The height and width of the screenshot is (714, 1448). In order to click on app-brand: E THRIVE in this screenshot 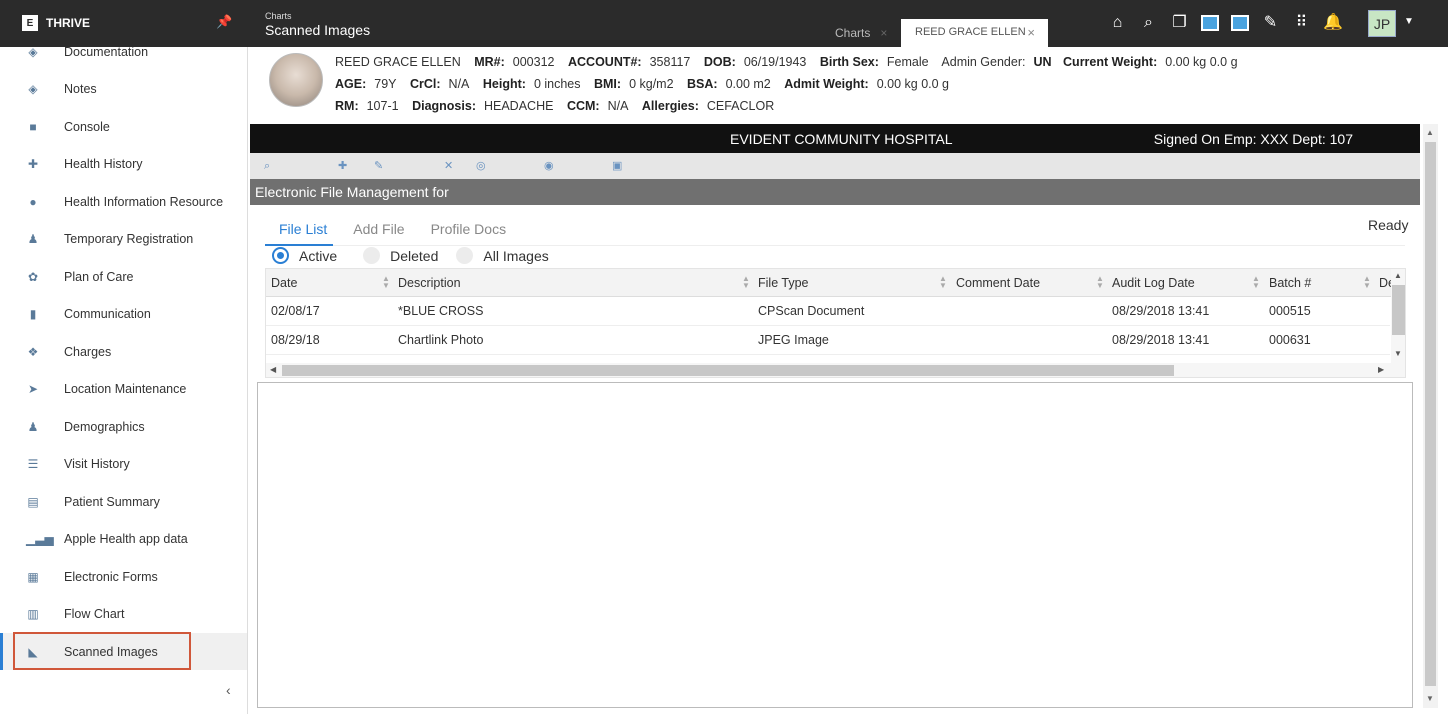, I will do `click(56, 23)`.